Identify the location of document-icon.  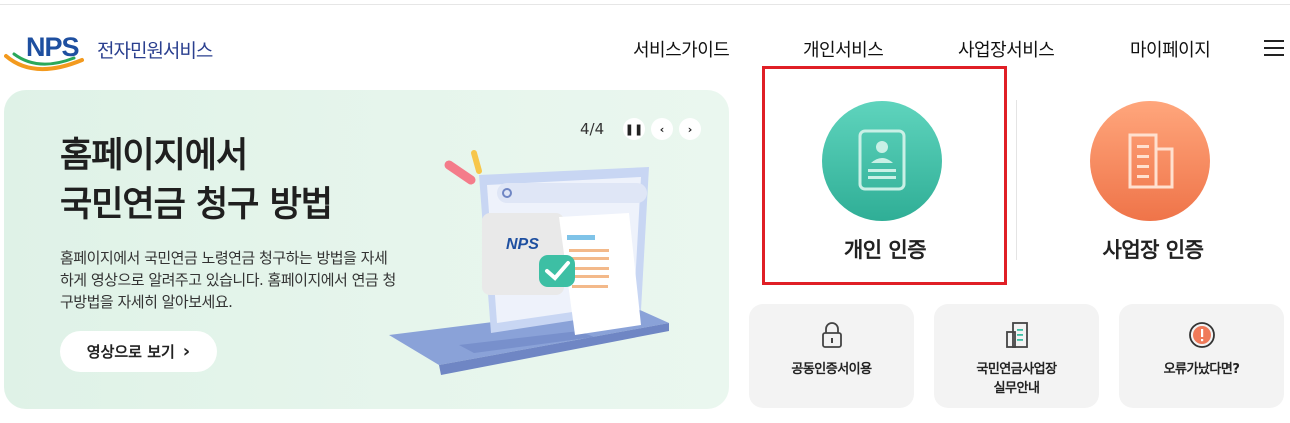
(1016, 335).